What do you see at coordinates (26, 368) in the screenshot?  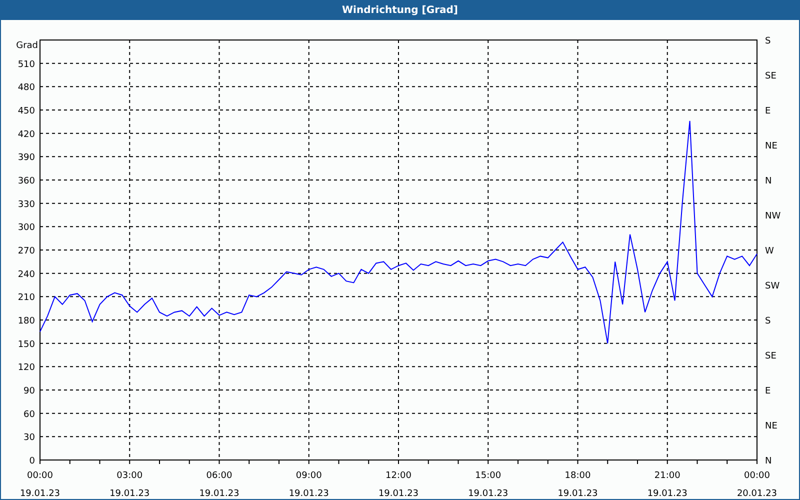 I see `y-tick-label: 120` at bounding box center [26, 368].